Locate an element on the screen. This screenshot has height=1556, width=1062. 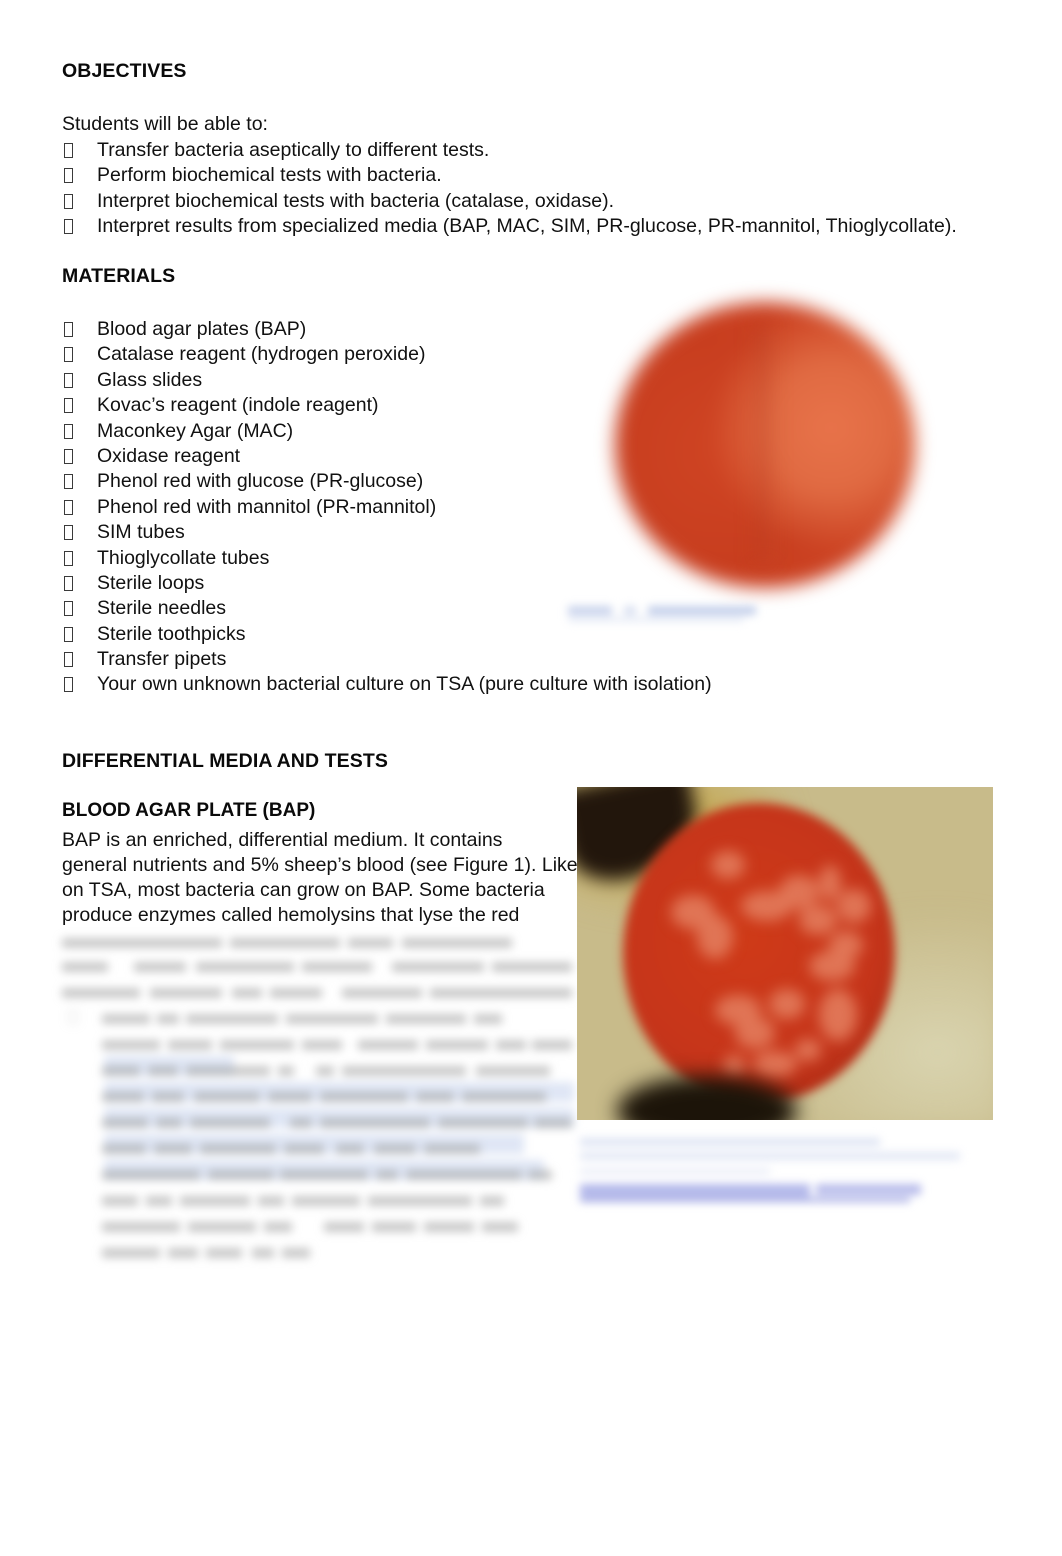
agar-plate-seam is located at coordinates (765, 442).